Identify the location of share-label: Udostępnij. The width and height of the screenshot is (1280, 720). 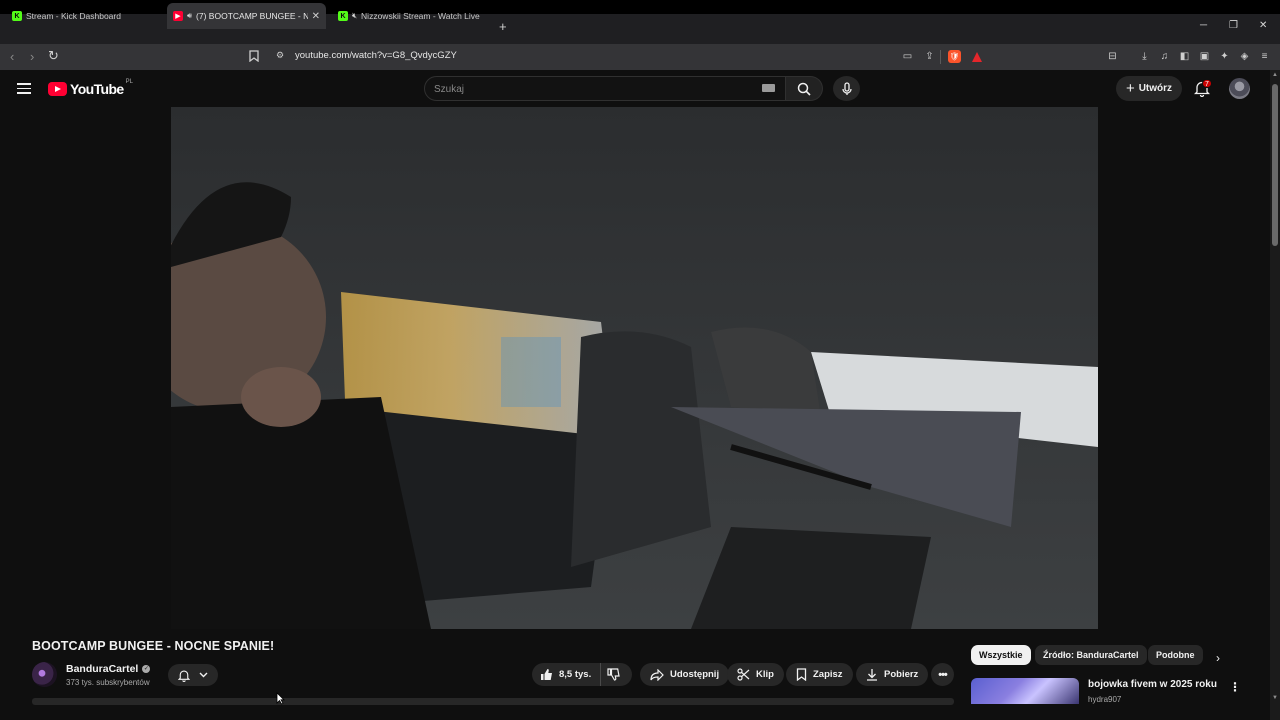
(695, 674).